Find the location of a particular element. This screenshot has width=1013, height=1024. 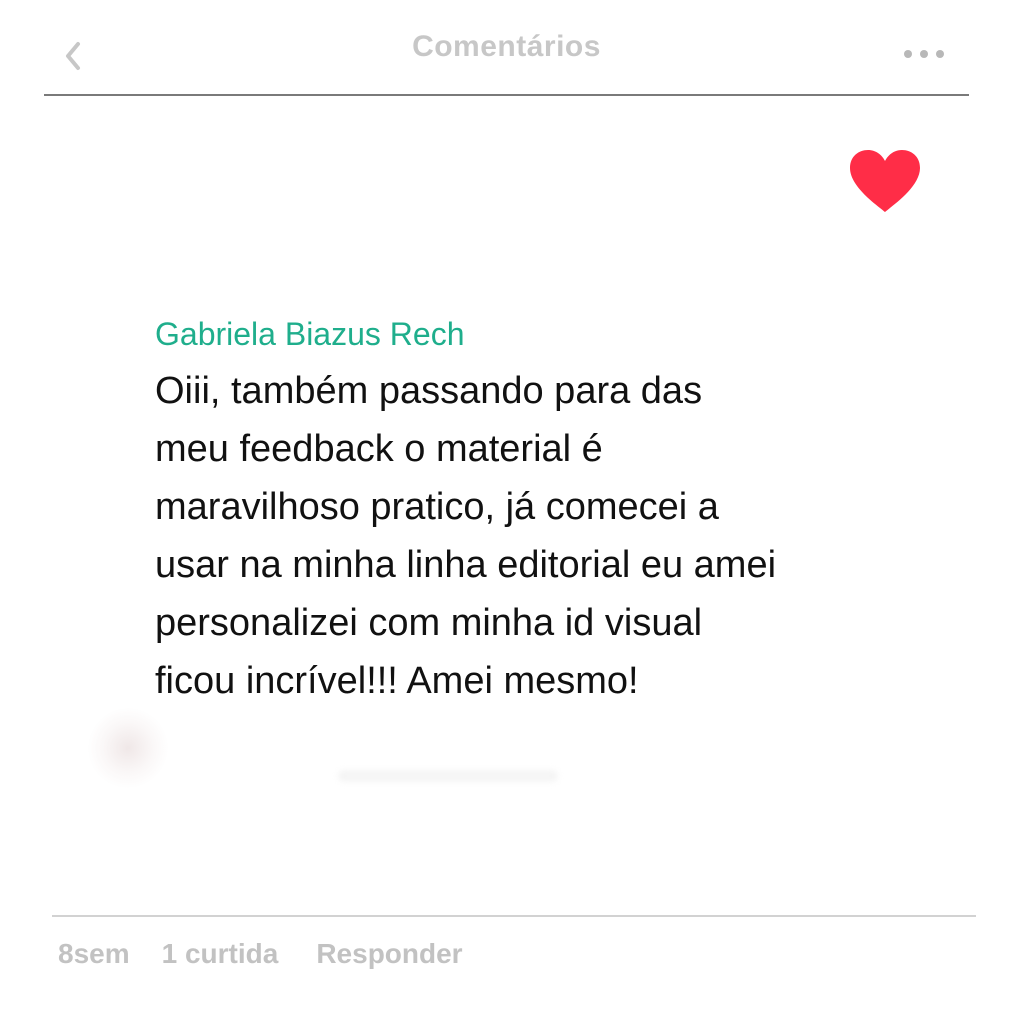

like-count: 1 curtida is located at coordinates (220, 954).